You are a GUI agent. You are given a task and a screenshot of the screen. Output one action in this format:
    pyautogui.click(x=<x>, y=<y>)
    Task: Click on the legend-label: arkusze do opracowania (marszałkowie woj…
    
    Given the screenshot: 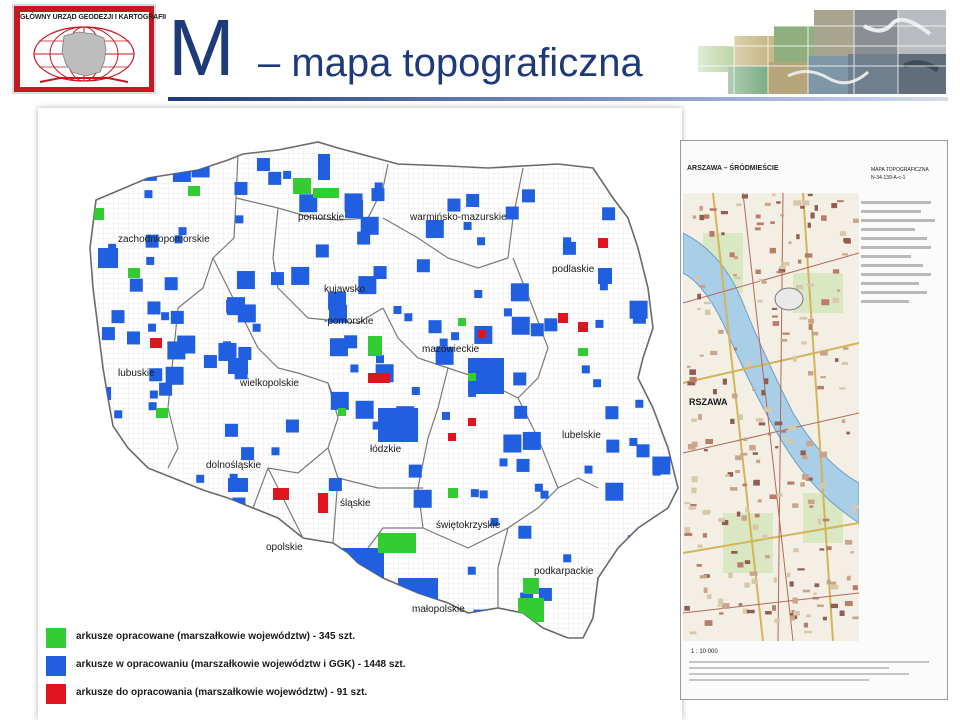 What is the action you would take?
    pyautogui.click(x=222, y=692)
    